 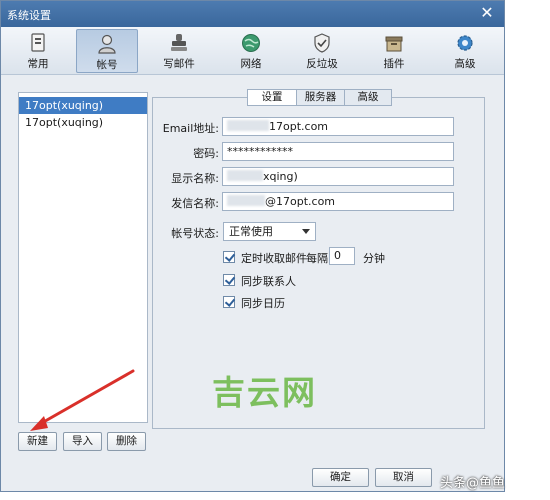 What do you see at coordinates (206, 153) in the screenshot?
I see `password-label: 密码:` at bounding box center [206, 153].